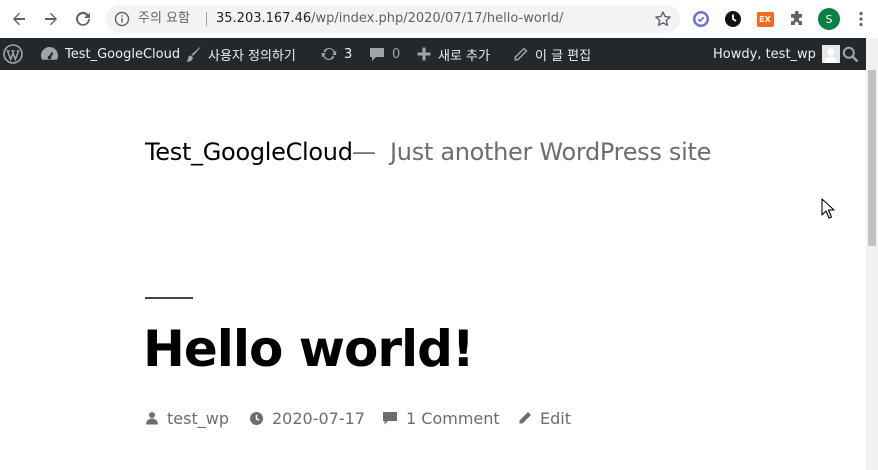  What do you see at coordinates (169, 298) in the screenshot?
I see `title-divider` at bounding box center [169, 298].